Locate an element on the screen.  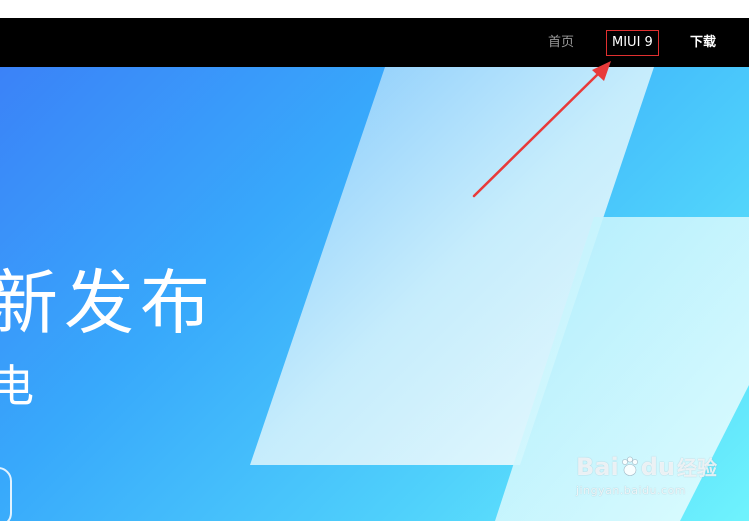
hero-action-button is located at coordinates (6, 494).